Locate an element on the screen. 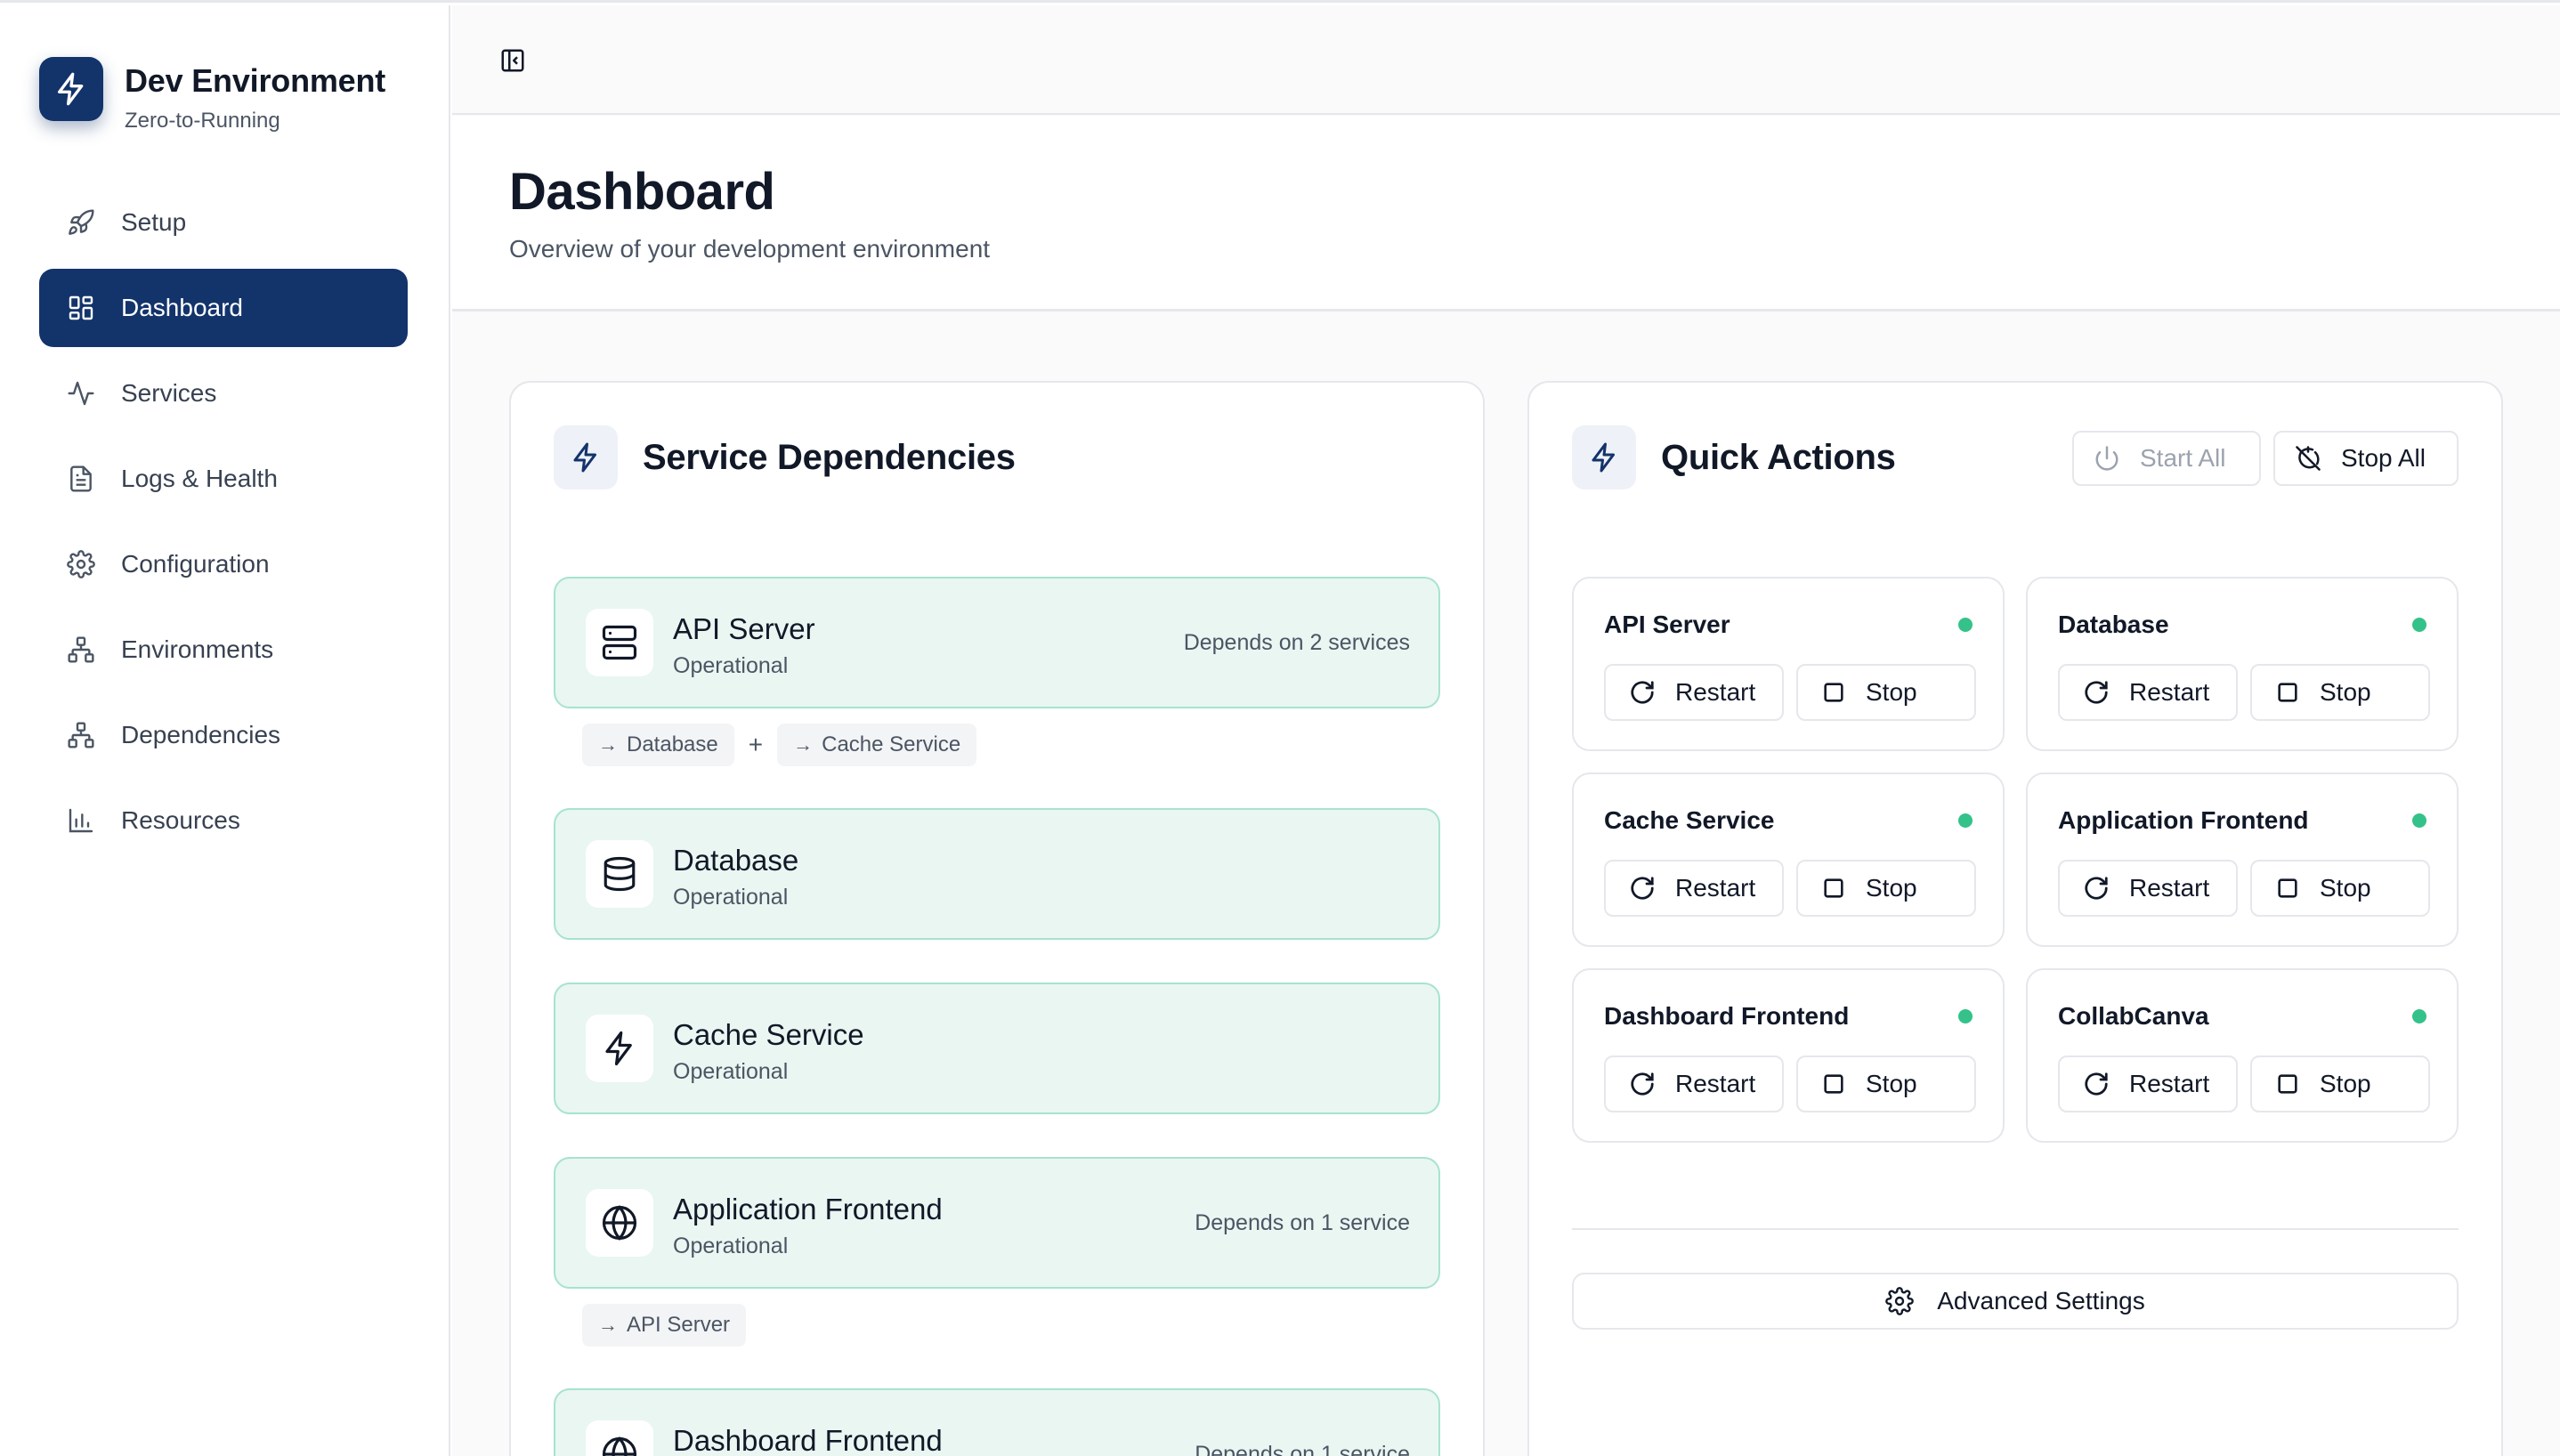  sidebar-item-resources: Resources is located at coordinates (224, 820).